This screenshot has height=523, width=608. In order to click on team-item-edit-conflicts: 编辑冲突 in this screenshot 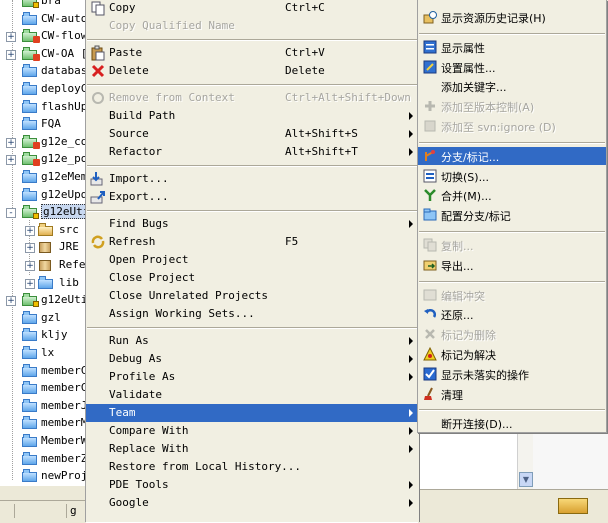, I will do `click(512, 295)`.